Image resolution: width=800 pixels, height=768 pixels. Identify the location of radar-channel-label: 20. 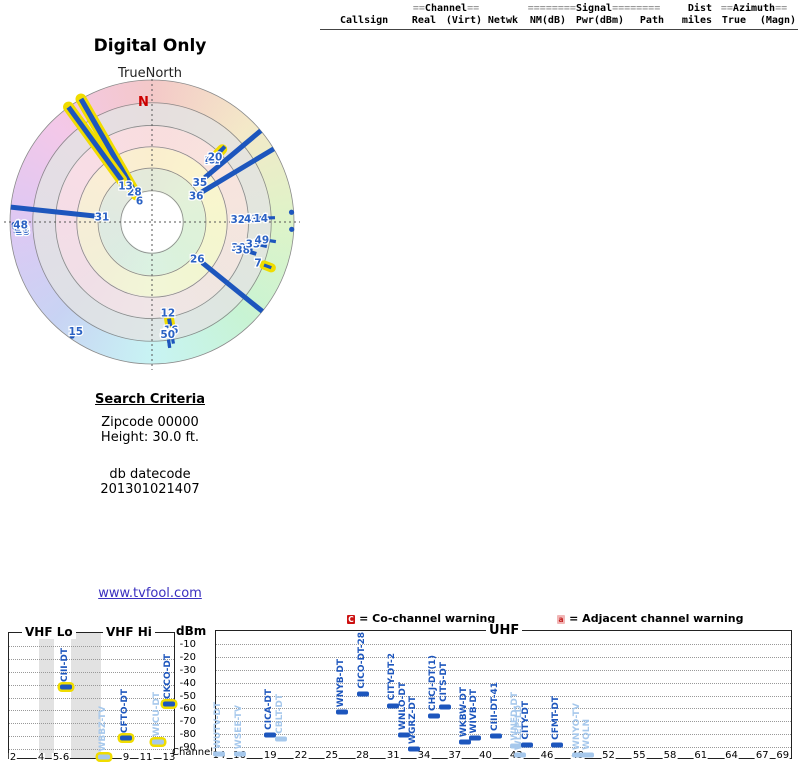
(215, 158).